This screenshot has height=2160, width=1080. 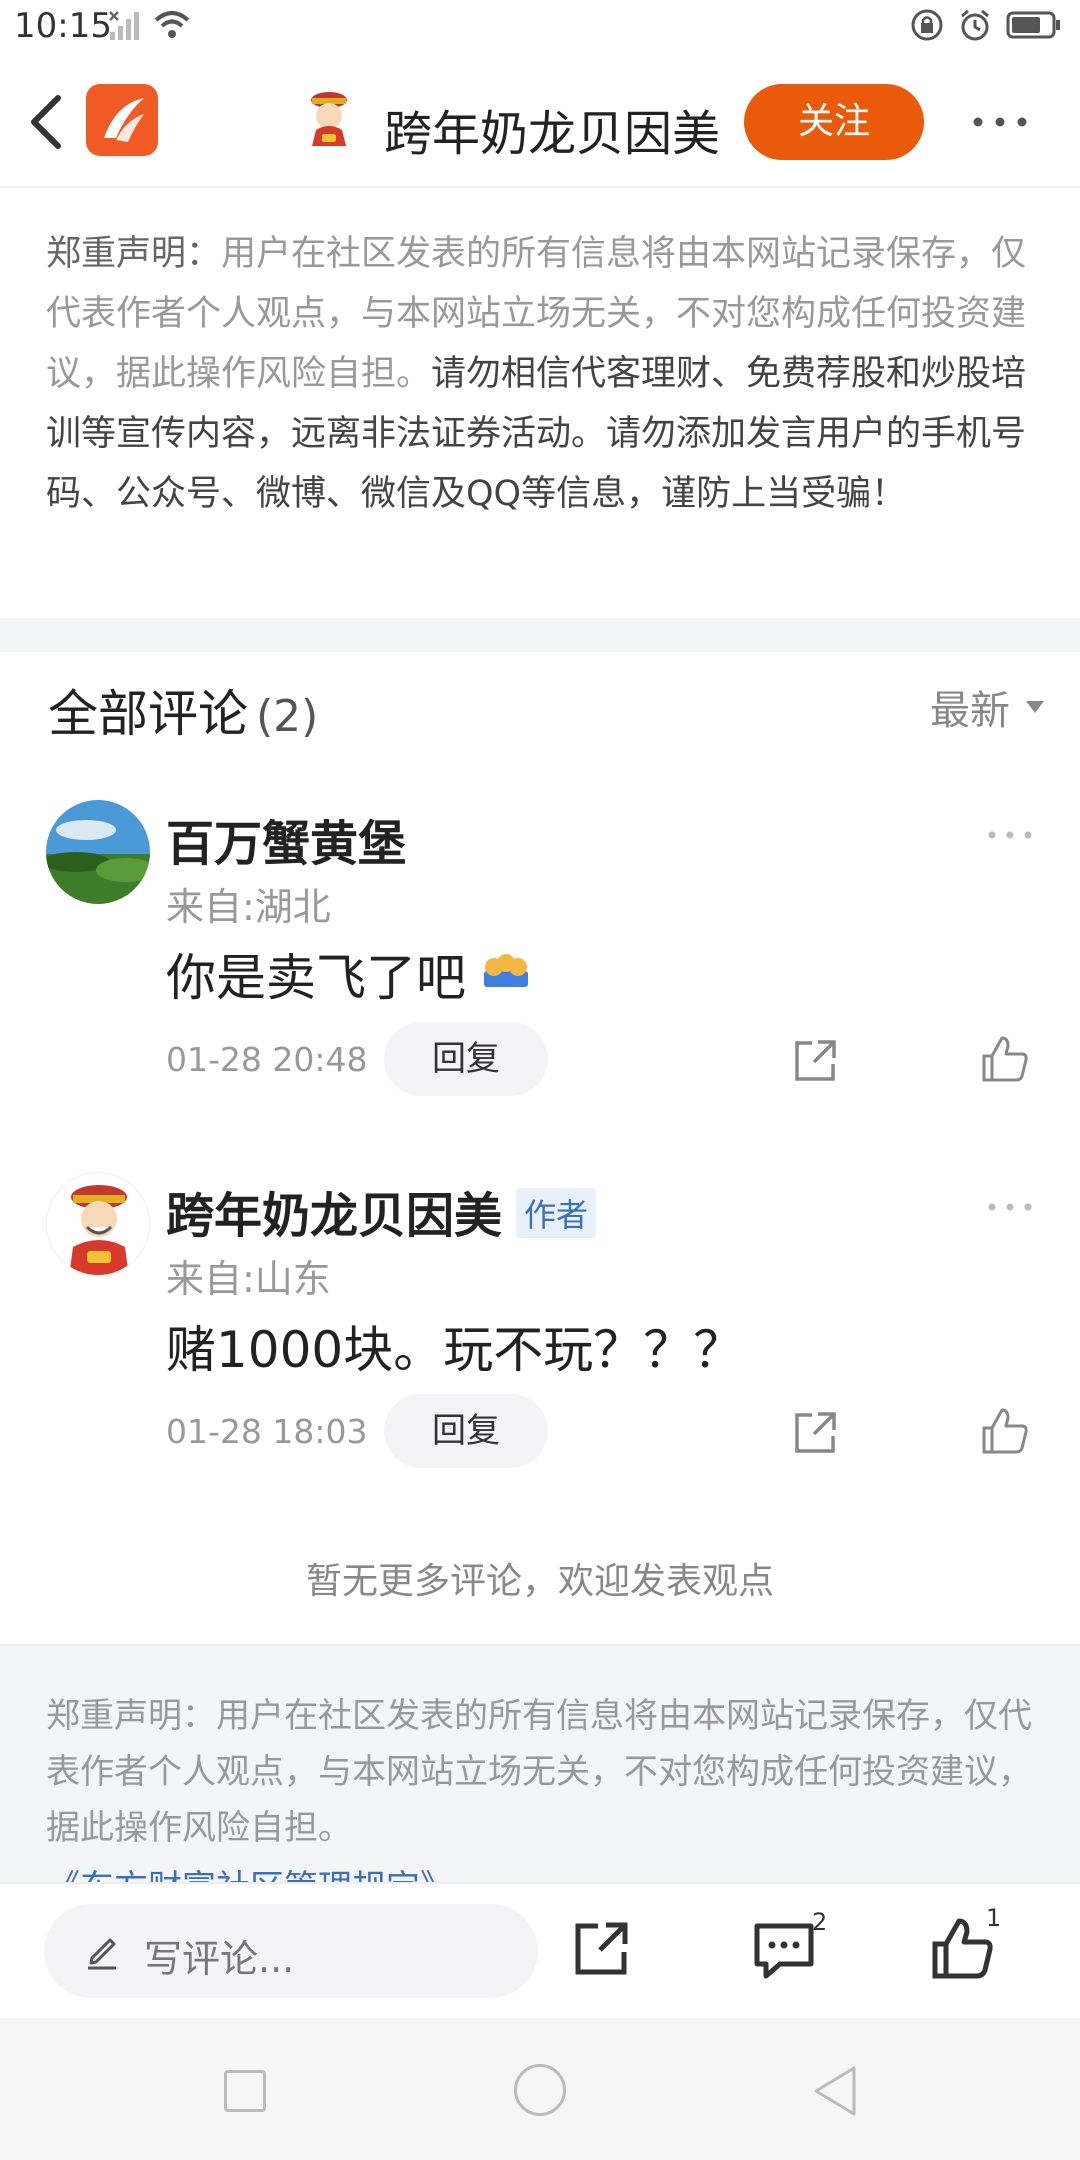 What do you see at coordinates (334, 1216) in the screenshot?
I see `comment-author-name-text: 跨年奶龙贝因美` at bounding box center [334, 1216].